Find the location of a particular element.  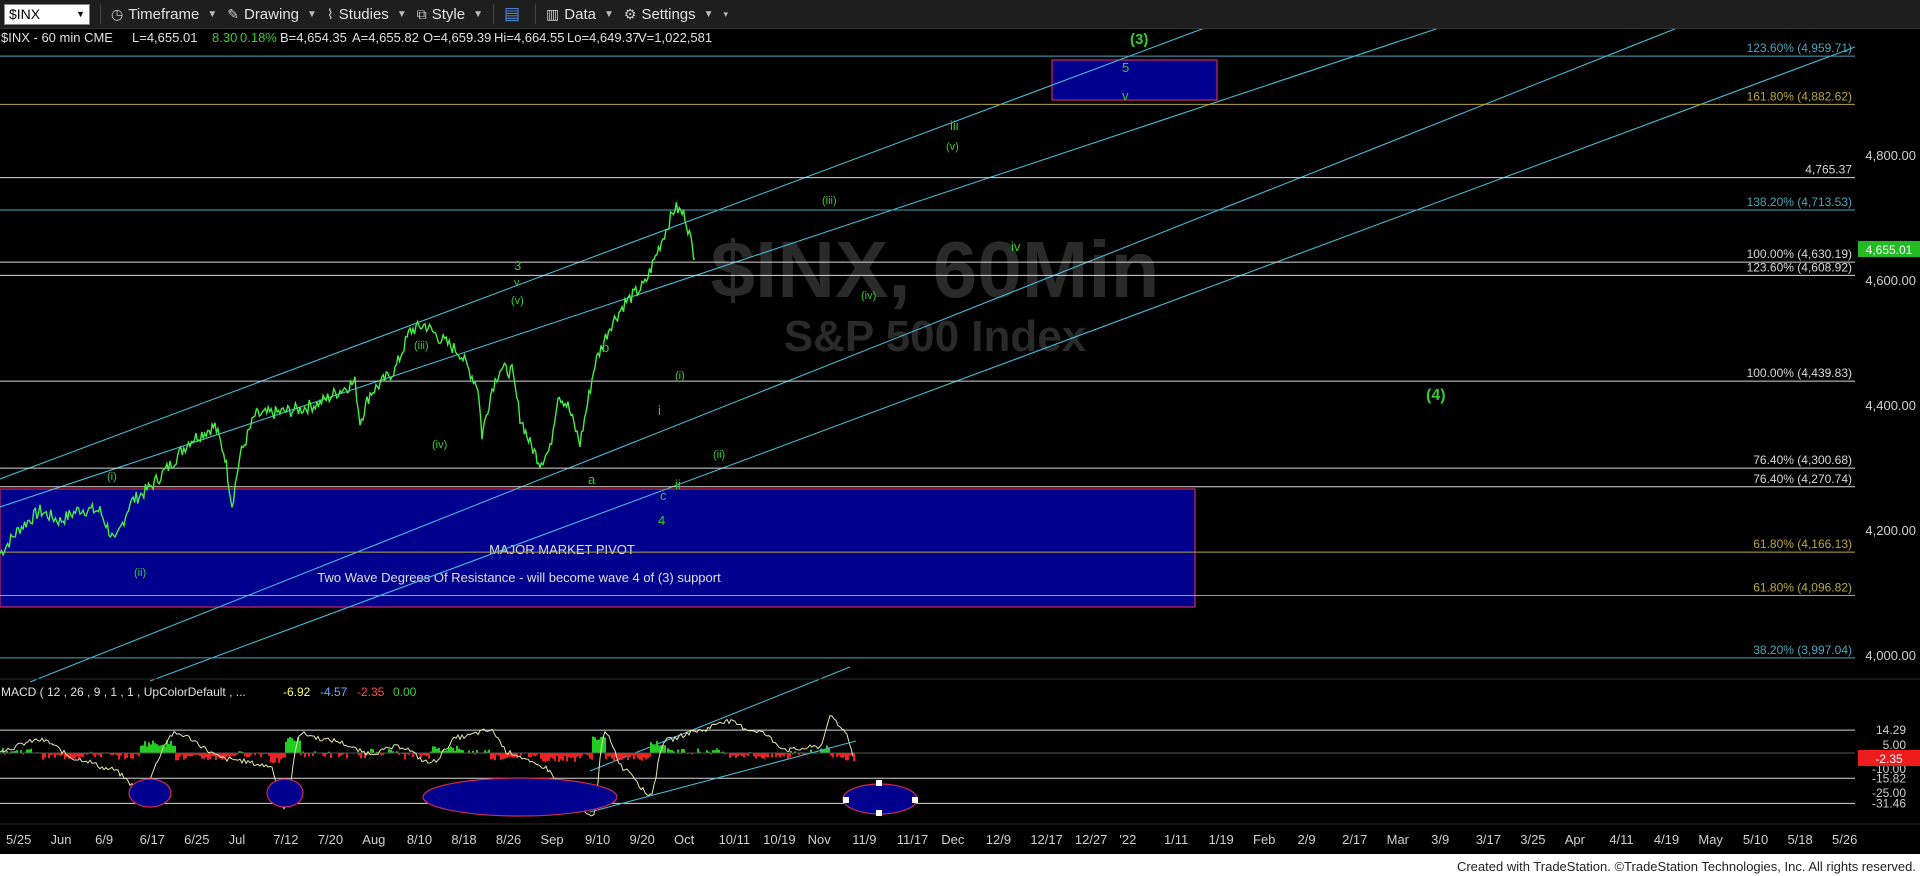

x-tick-label: 7/12 is located at coordinates (285, 839).